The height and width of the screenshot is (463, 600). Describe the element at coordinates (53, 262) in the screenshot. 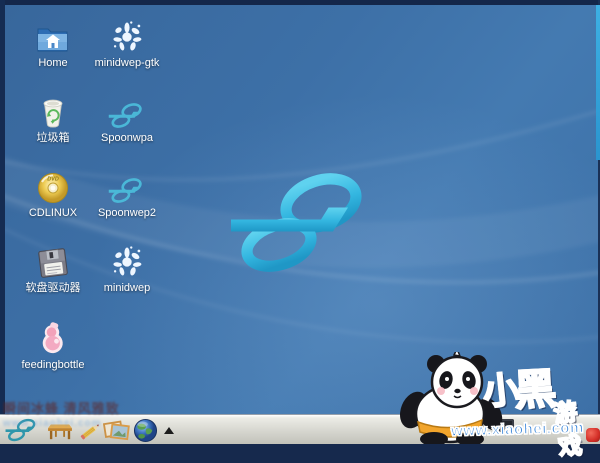

I see `floppy-icon` at that location.